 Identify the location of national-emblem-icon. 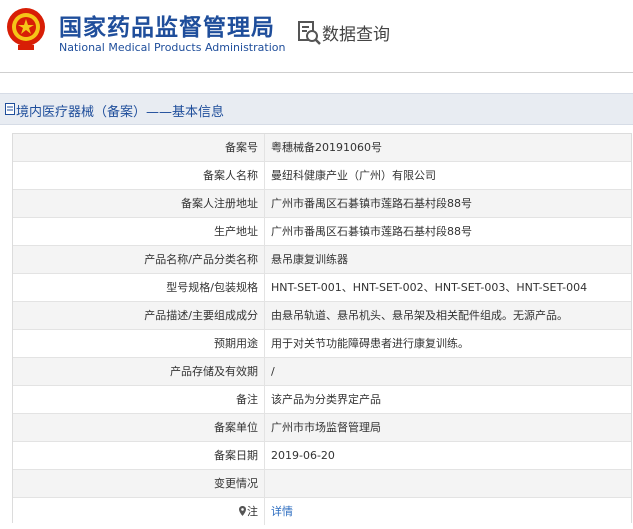
(26, 29).